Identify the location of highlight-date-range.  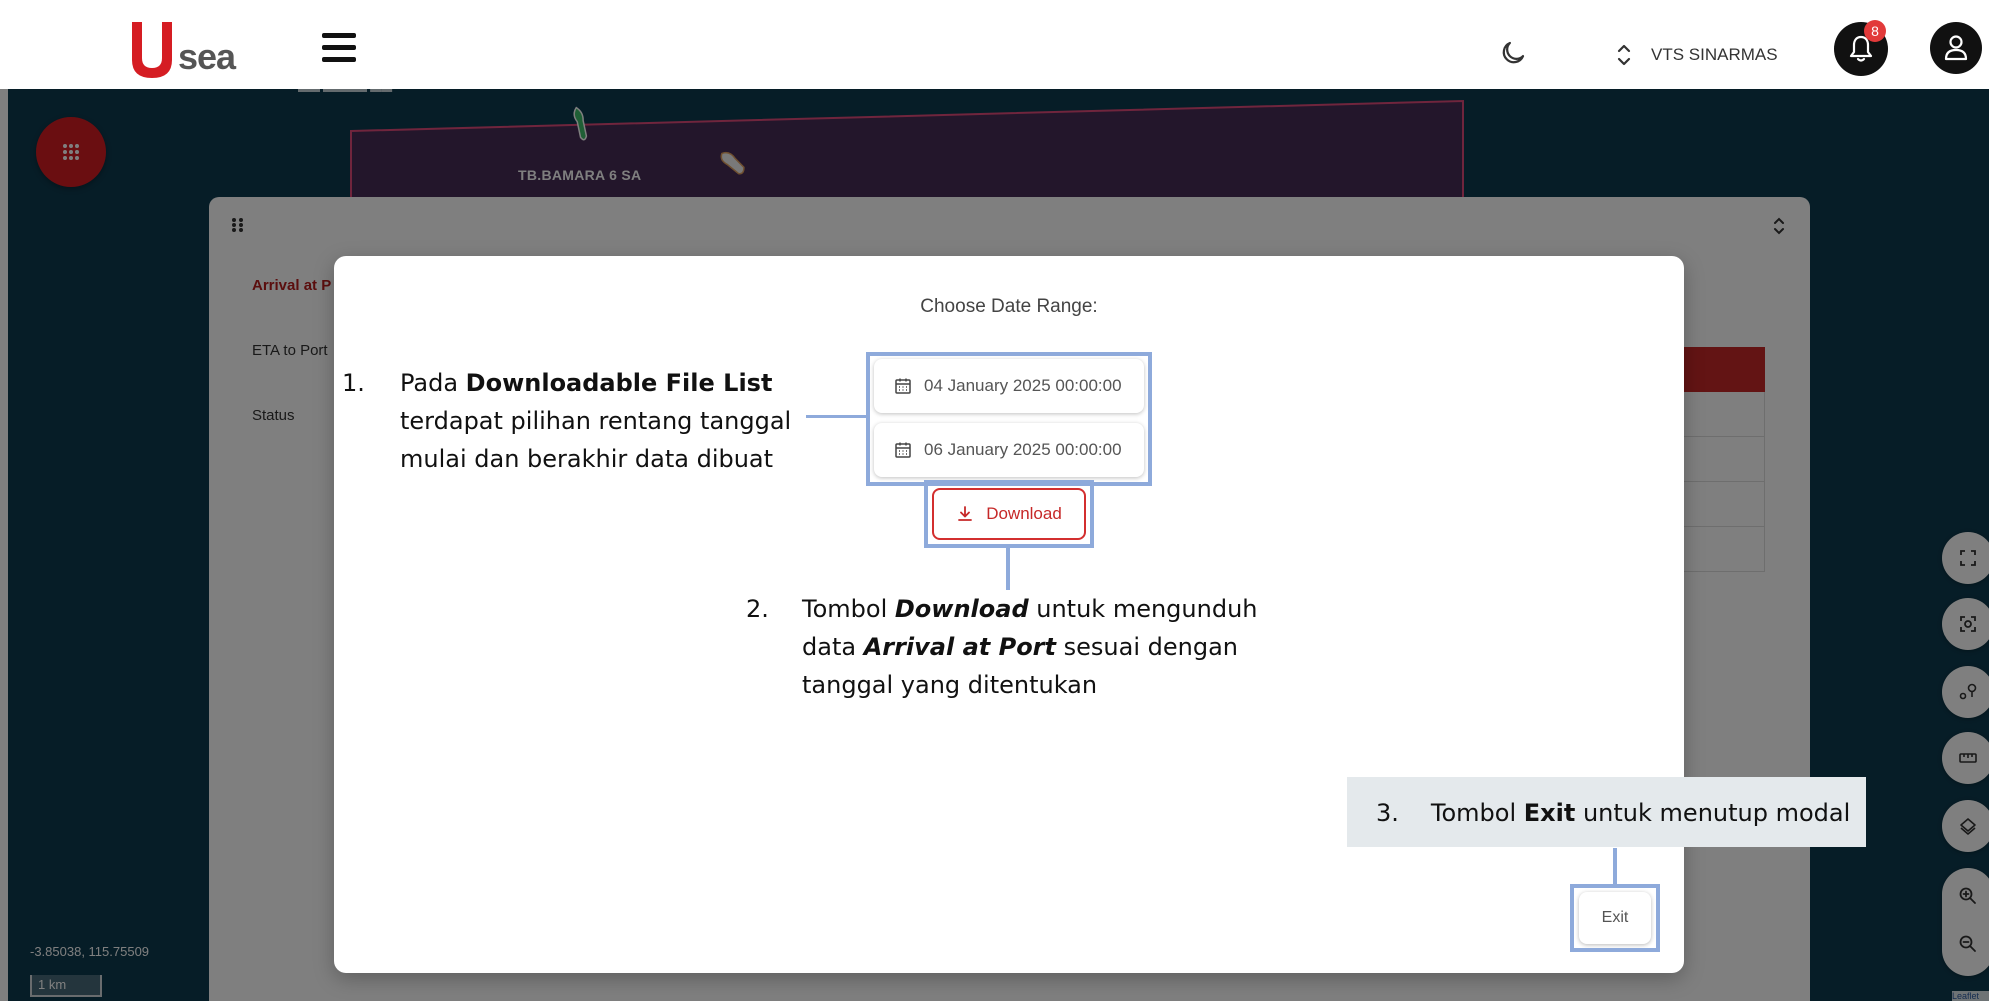
(1009, 419).